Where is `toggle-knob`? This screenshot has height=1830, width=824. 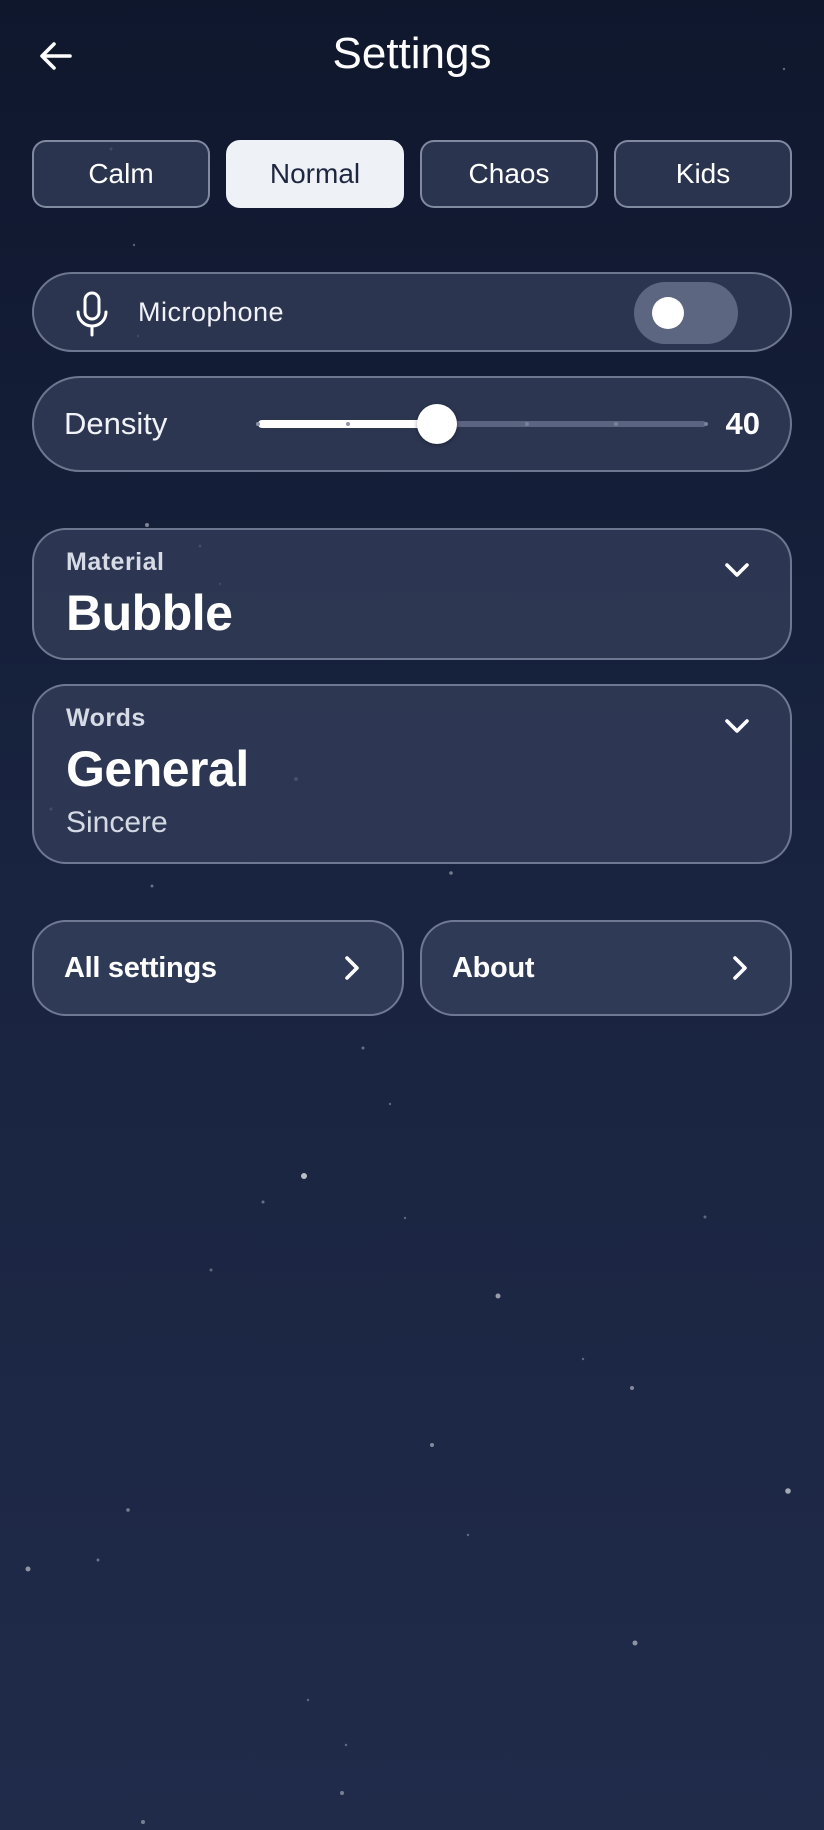 toggle-knob is located at coordinates (668, 313).